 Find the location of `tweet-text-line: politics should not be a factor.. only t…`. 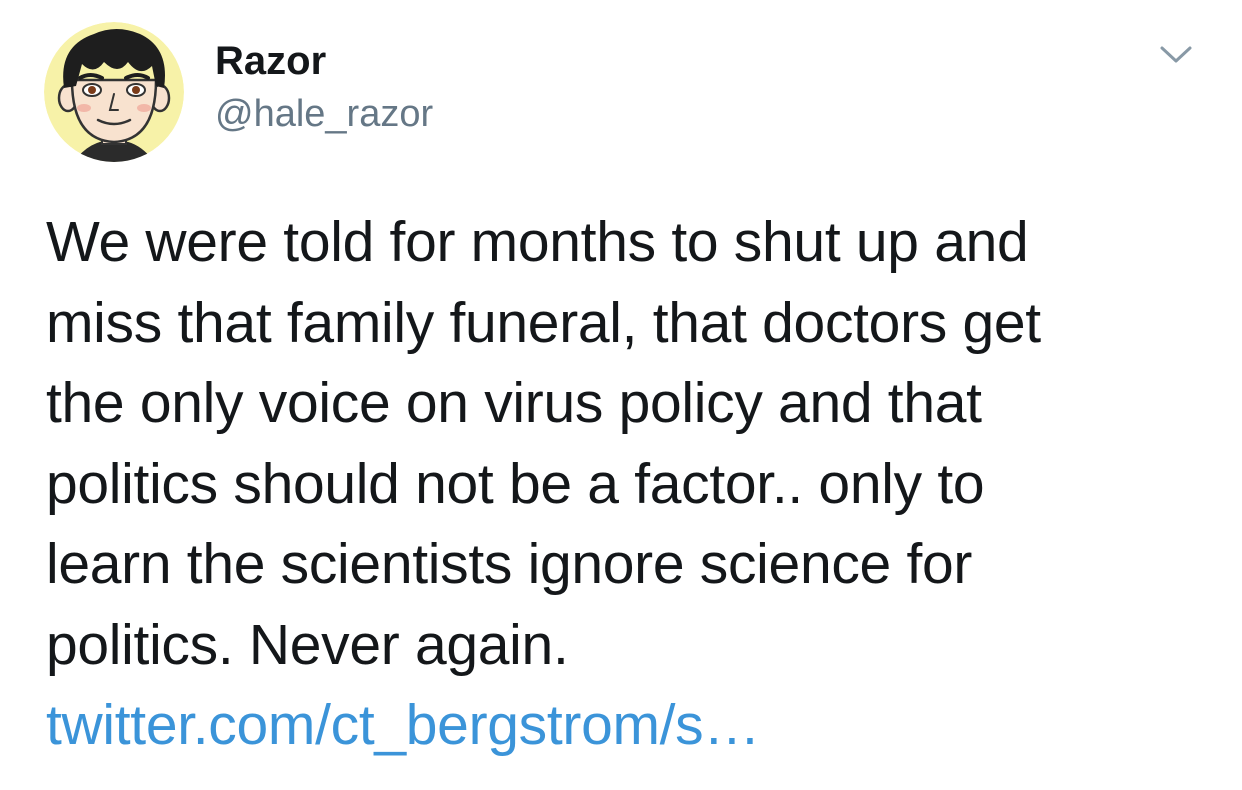

tweet-text-line: politics should not be a factor.. only t… is located at coordinates (515, 483).